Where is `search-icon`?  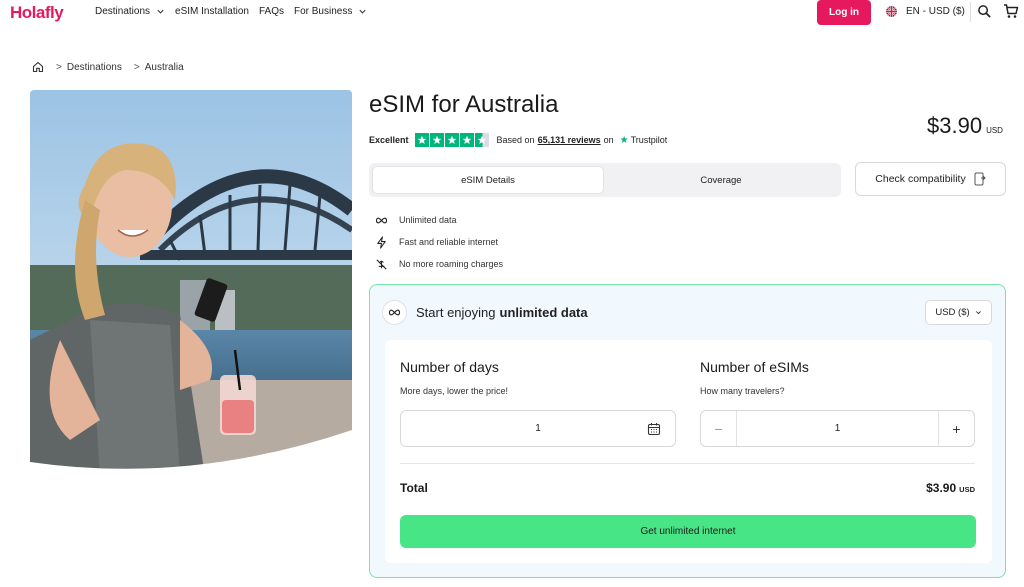 search-icon is located at coordinates (984, 11).